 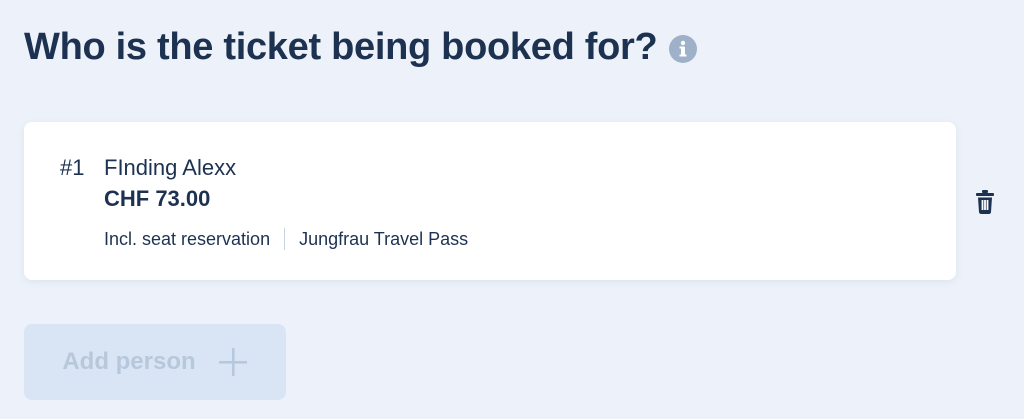 I want to click on trash-icon, so click(x=985, y=202).